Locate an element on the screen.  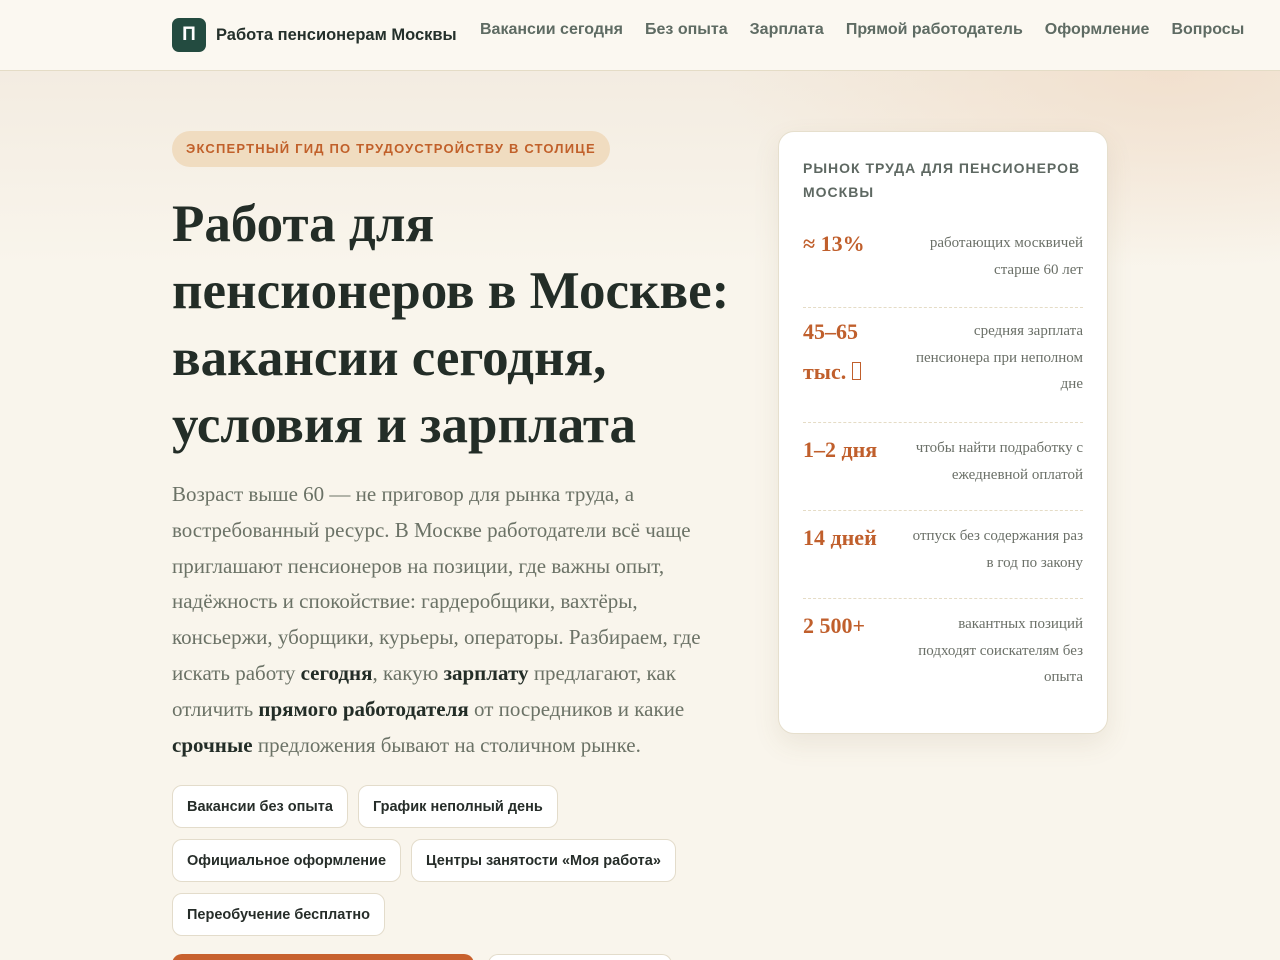
primary-cta-button is located at coordinates (323, 957).